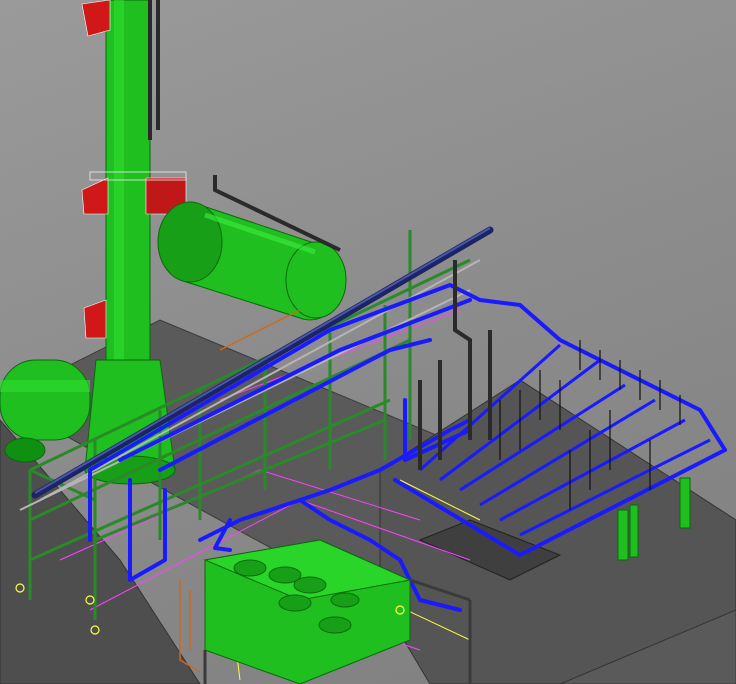 The image size is (736, 684). Describe the element at coordinates (252, 261) in the screenshot. I see `horizontal-drum` at that location.